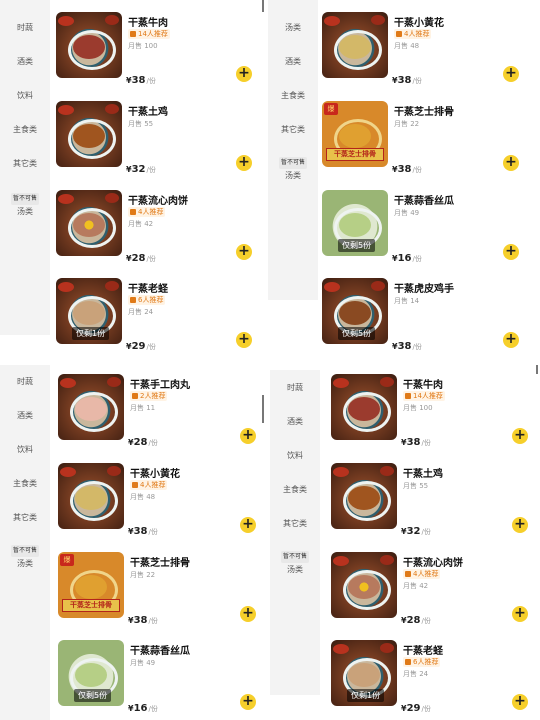 The width and height of the screenshot is (540, 720). What do you see at coordinates (423, 651) in the screenshot?
I see `dish-name: 干蒸老蛏` at bounding box center [423, 651].